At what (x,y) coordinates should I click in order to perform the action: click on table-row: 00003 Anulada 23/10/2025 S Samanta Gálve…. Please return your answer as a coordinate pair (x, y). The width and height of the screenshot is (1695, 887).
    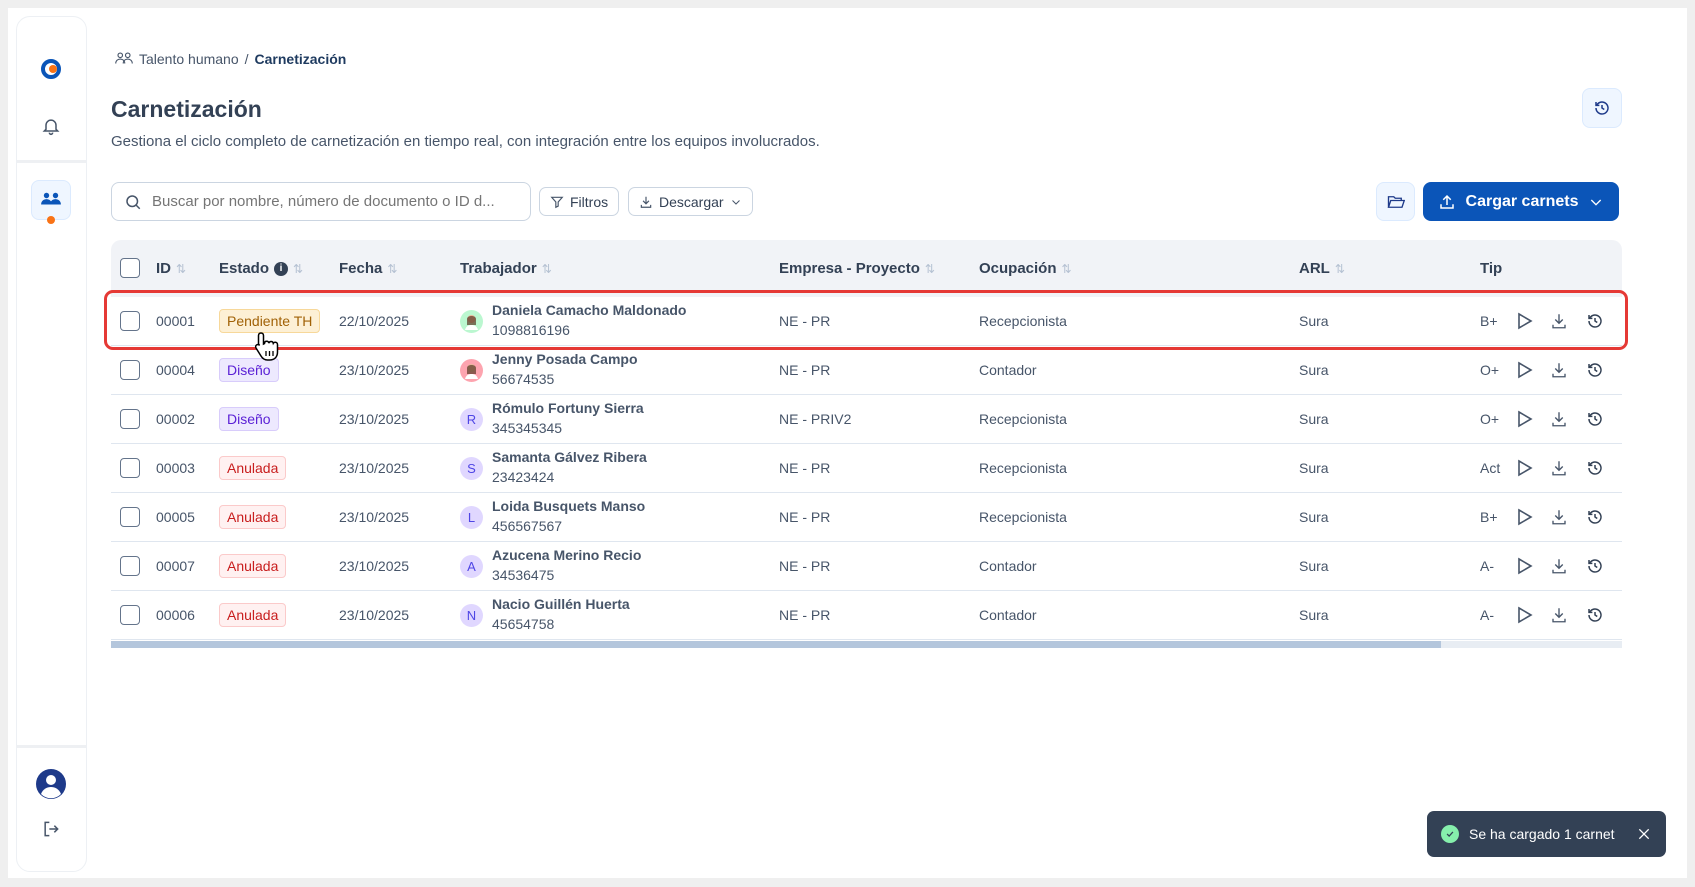
    Looking at the image, I should click on (866, 468).